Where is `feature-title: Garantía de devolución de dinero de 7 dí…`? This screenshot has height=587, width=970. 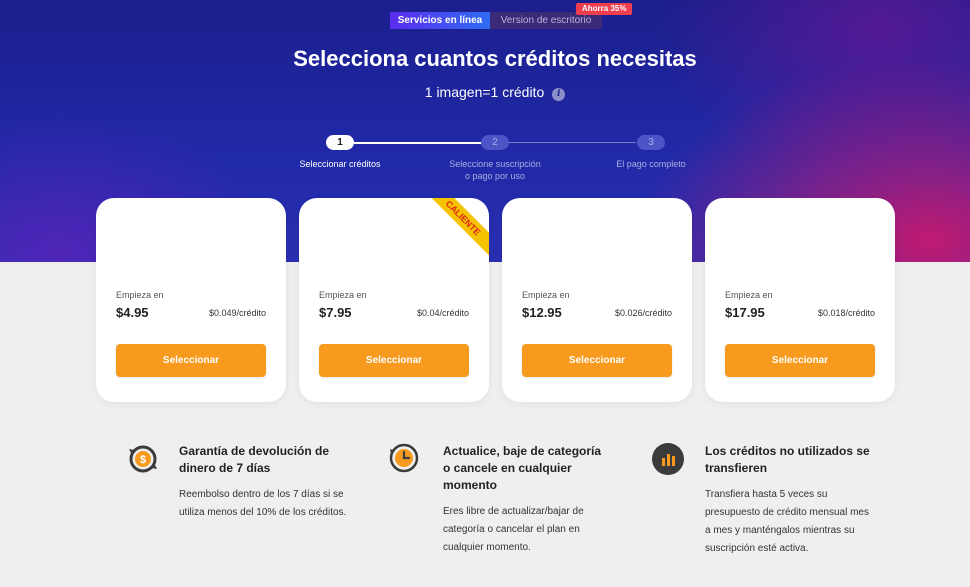
feature-title: Garantía de devolución de dinero de 7 dí… is located at coordinates (254, 460).